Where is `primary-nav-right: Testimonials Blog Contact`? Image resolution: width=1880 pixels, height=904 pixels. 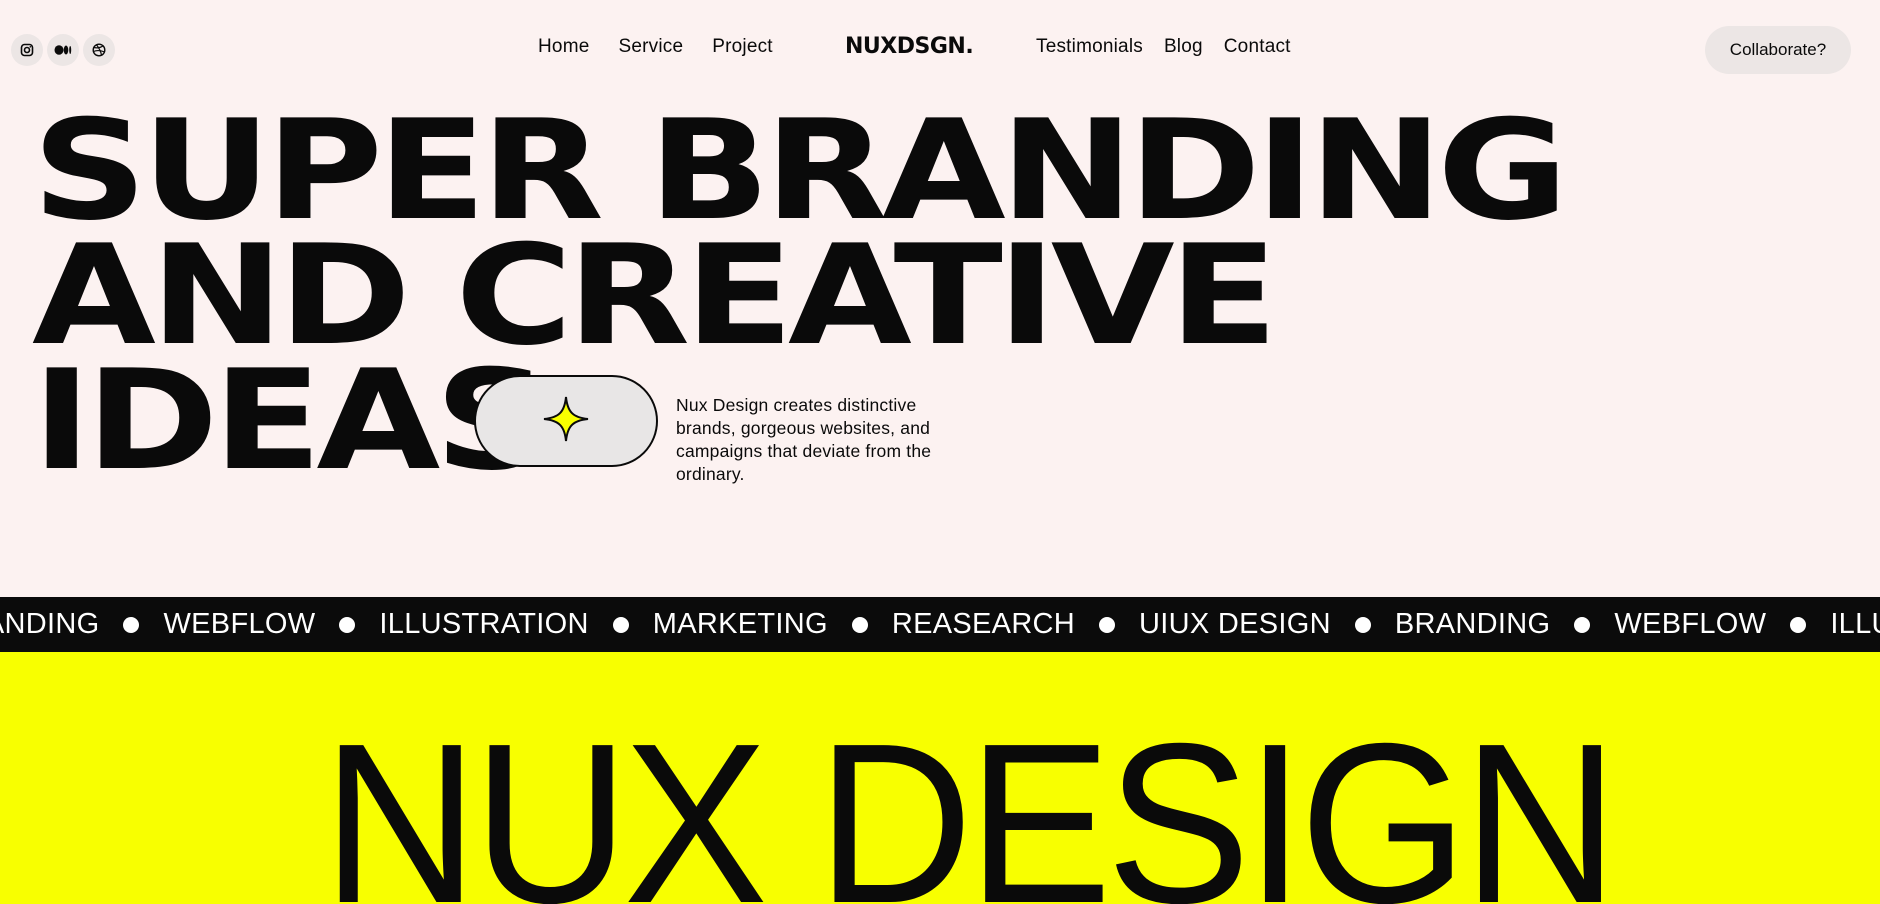 primary-nav-right: Testimonials Blog Contact is located at coordinates (1163, 47).